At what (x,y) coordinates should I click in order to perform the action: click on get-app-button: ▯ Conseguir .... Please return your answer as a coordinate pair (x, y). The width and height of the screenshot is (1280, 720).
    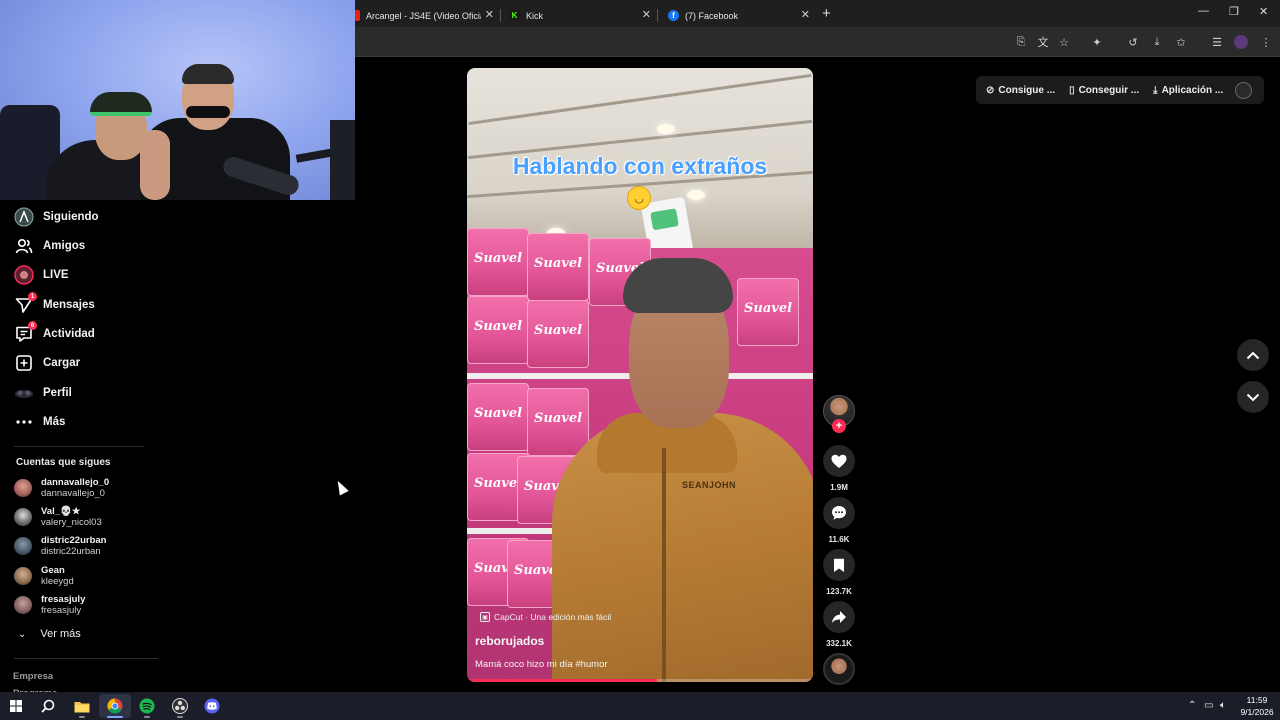
    Looking at the image, I should click on (1104, 90).